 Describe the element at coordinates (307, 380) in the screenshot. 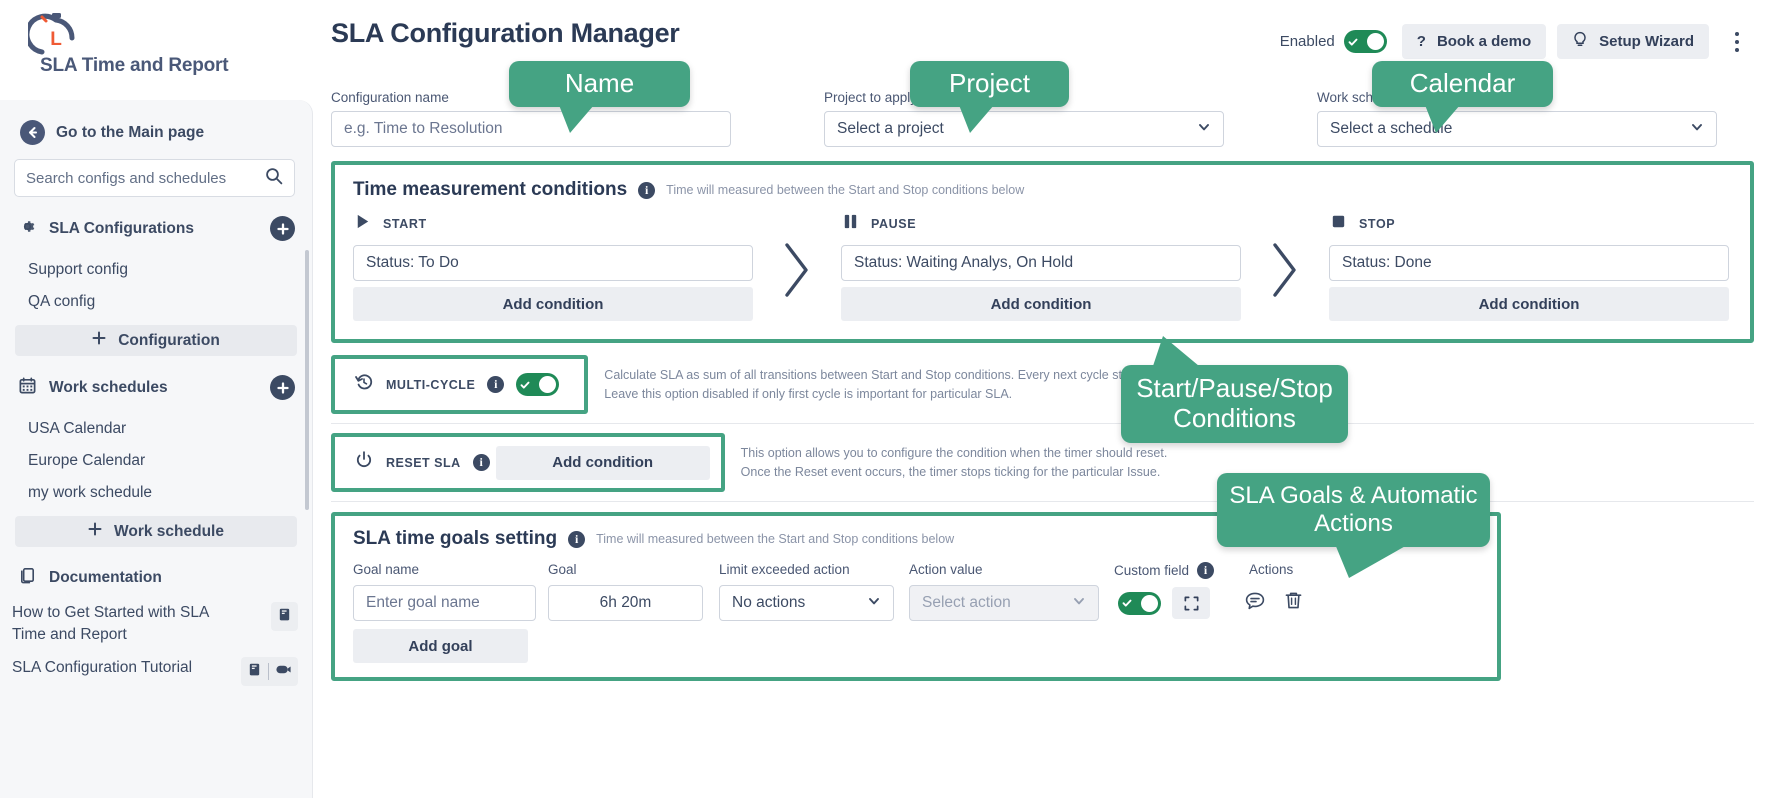

I see `sidebar-scrollbar` at that location.